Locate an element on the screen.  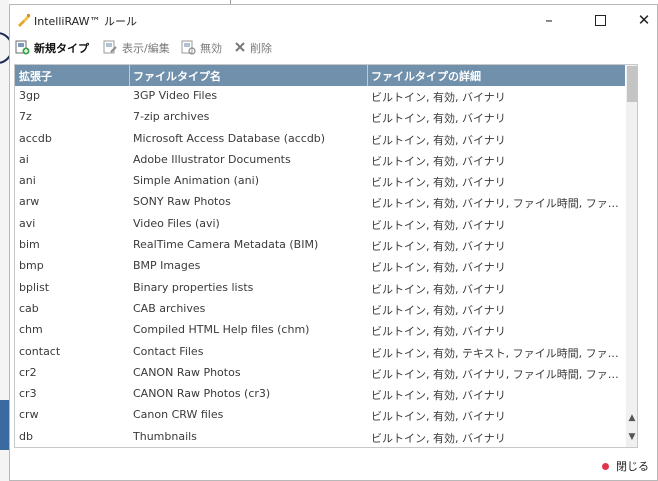
scroll-up-arrow-icon: ▲ is located at coordinates (631, 418).